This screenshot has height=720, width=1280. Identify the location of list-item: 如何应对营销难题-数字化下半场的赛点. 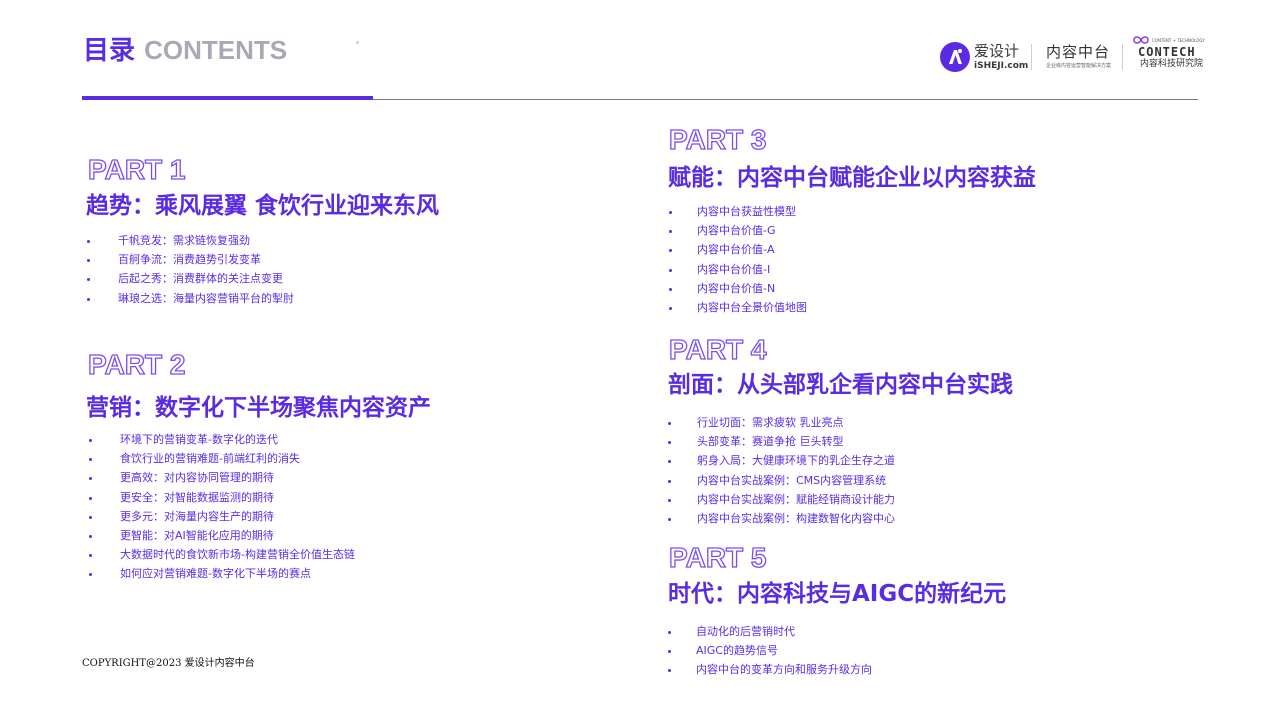
(259, 576).